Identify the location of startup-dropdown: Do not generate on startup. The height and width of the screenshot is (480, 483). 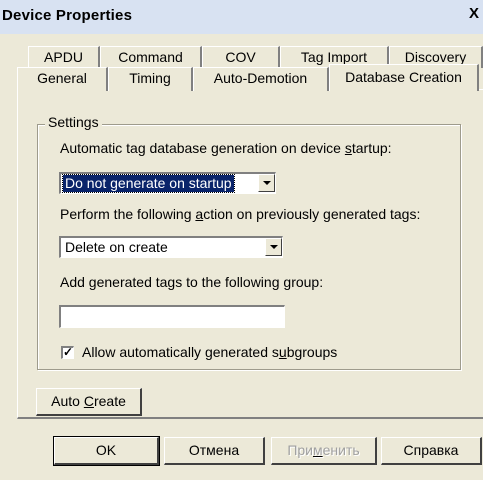
(167, 183).